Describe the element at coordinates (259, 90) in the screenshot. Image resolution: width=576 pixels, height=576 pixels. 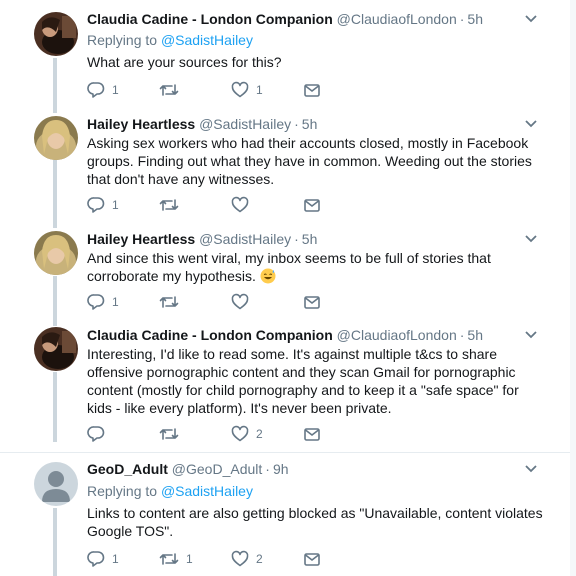
I see `like-count: 1` at that location.